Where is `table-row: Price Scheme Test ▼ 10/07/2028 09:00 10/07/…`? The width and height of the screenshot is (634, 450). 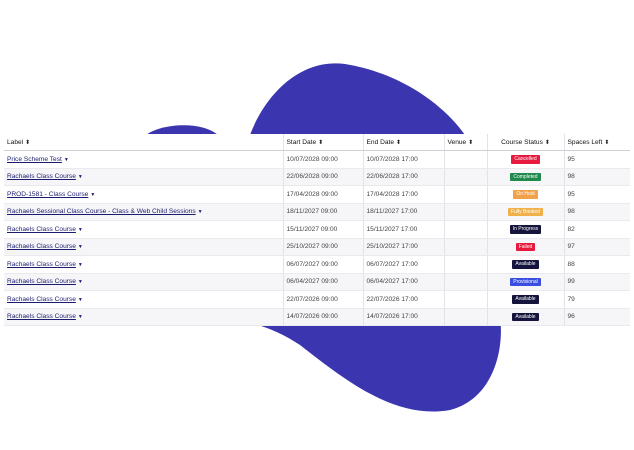 table-row: Price Scheme Test ▼ 10/07/2028 09:00 10/07/… is located at coordinates (317, 159).